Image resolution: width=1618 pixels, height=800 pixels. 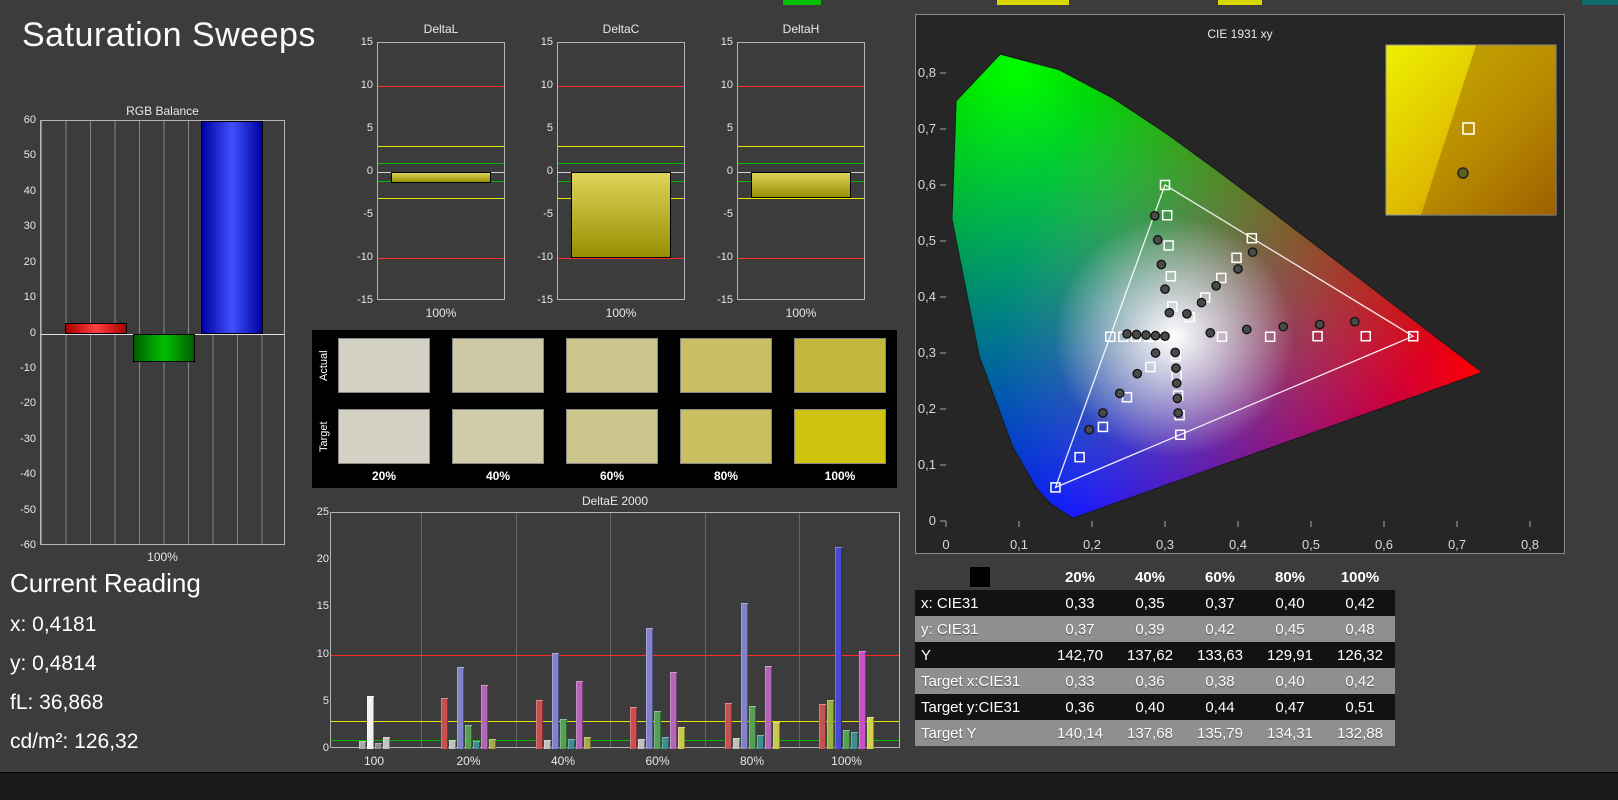 What do you see at coordinates (927, 240) in the screenshot?
I see `y-tick-label: 0,5` at bounding box center [927, 240].